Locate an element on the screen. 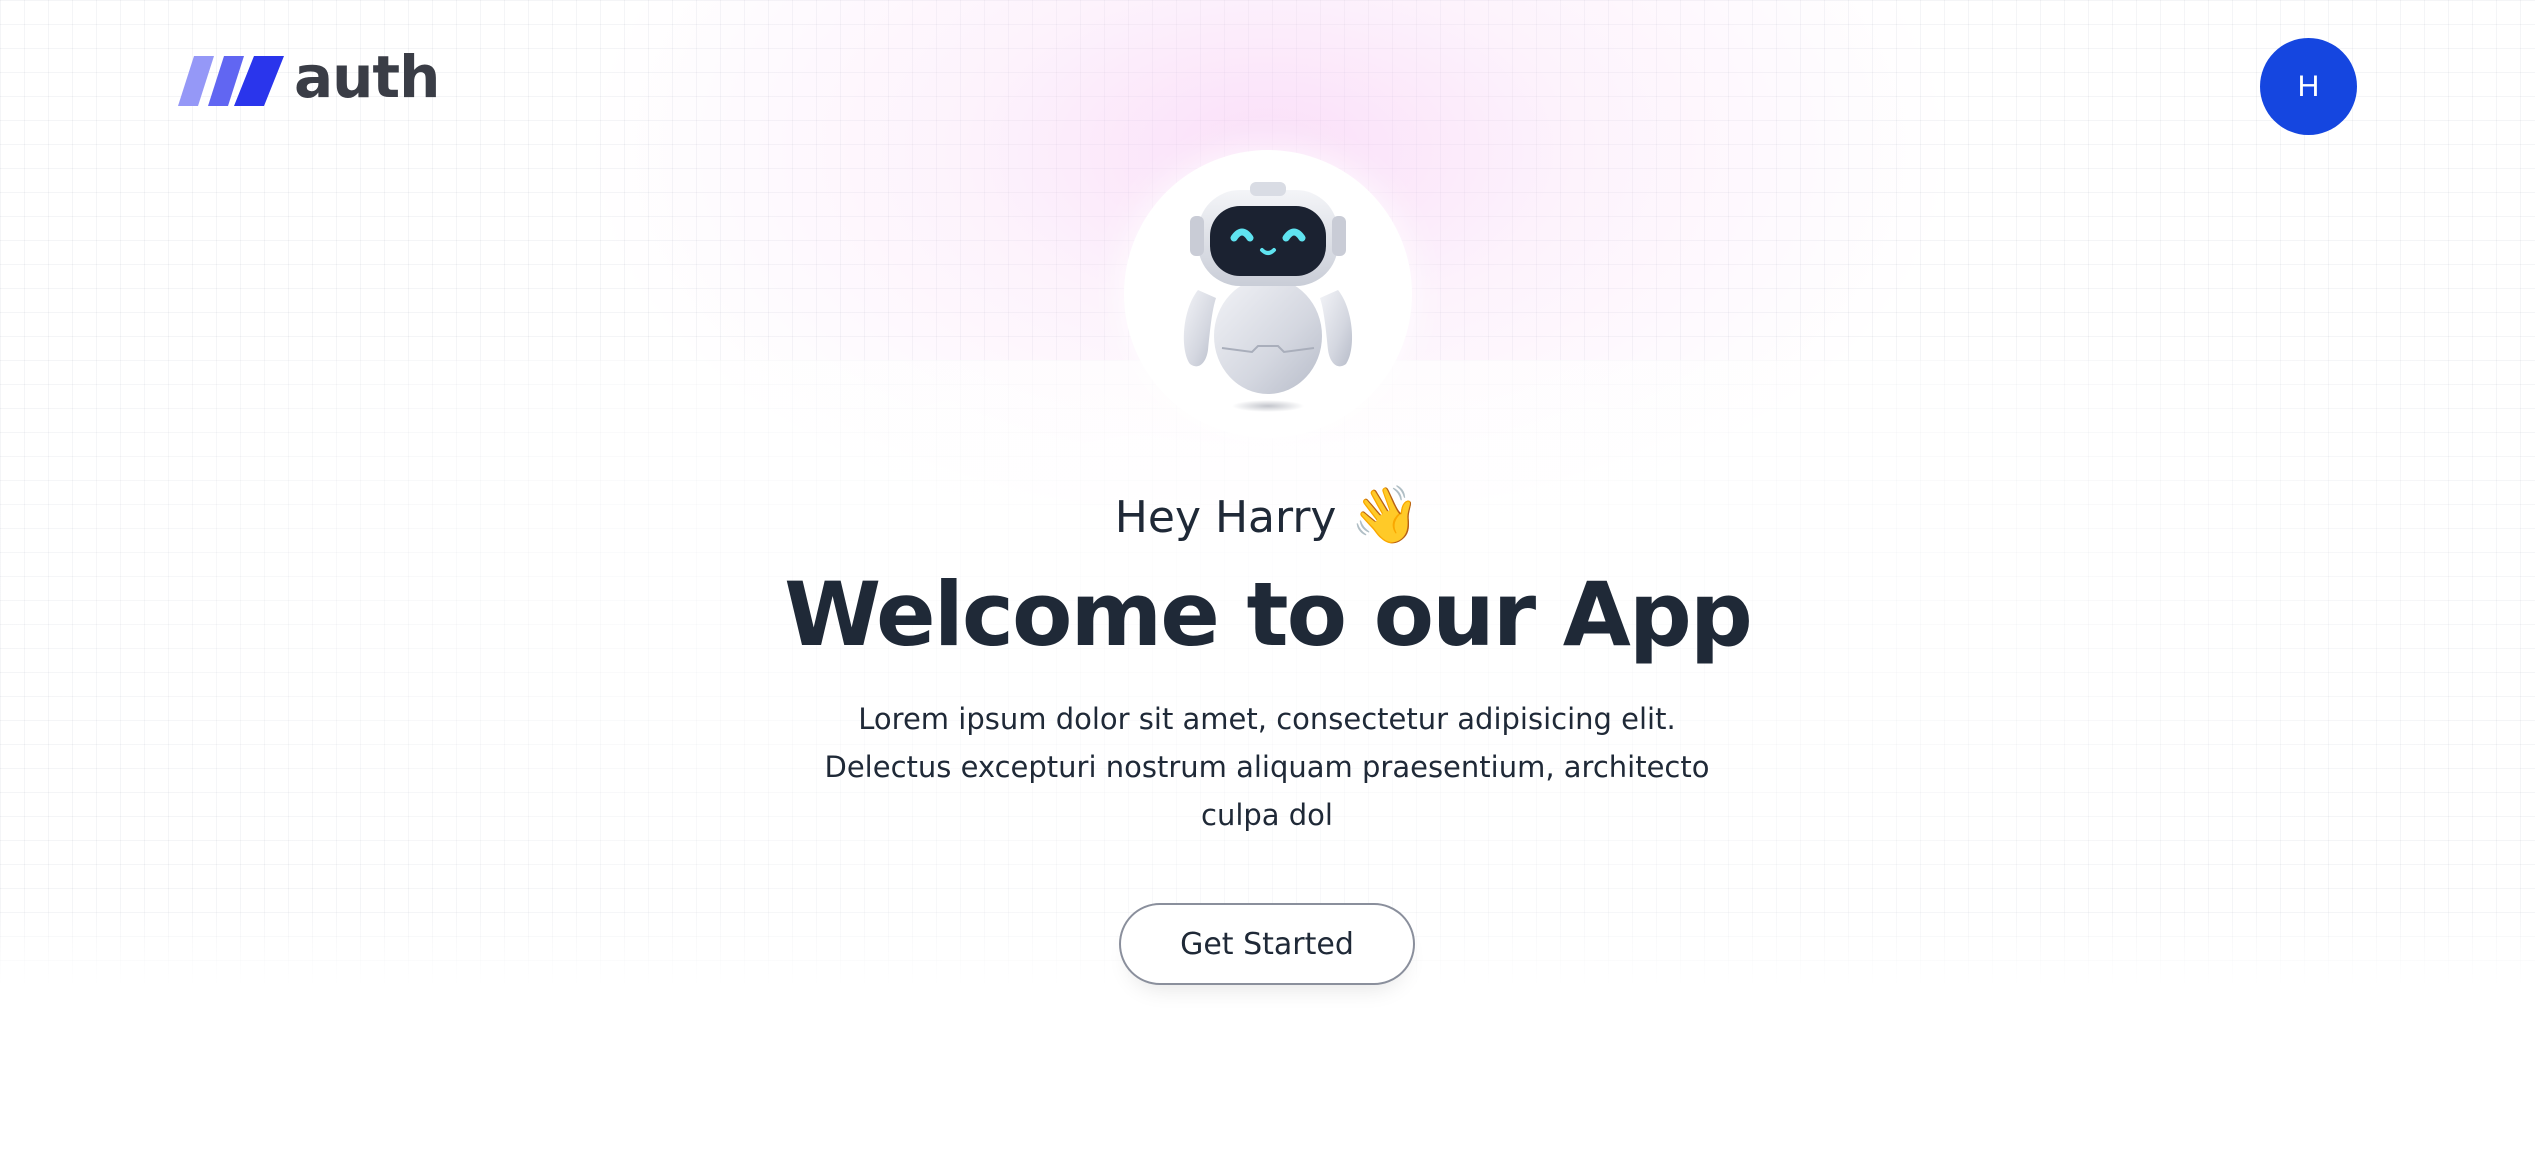 The height and width of the screenshot is (1166, 2535). logo-text: auth is located at coordinates (367, 77).